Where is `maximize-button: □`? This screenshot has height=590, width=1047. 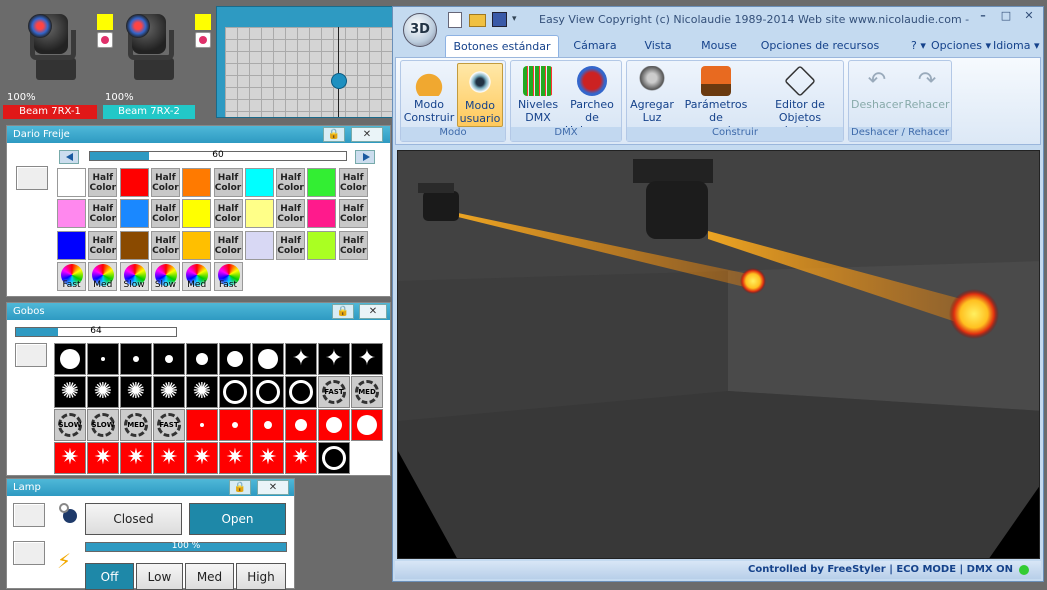 maximize-button: □ is located at coordinates (1006, 15).